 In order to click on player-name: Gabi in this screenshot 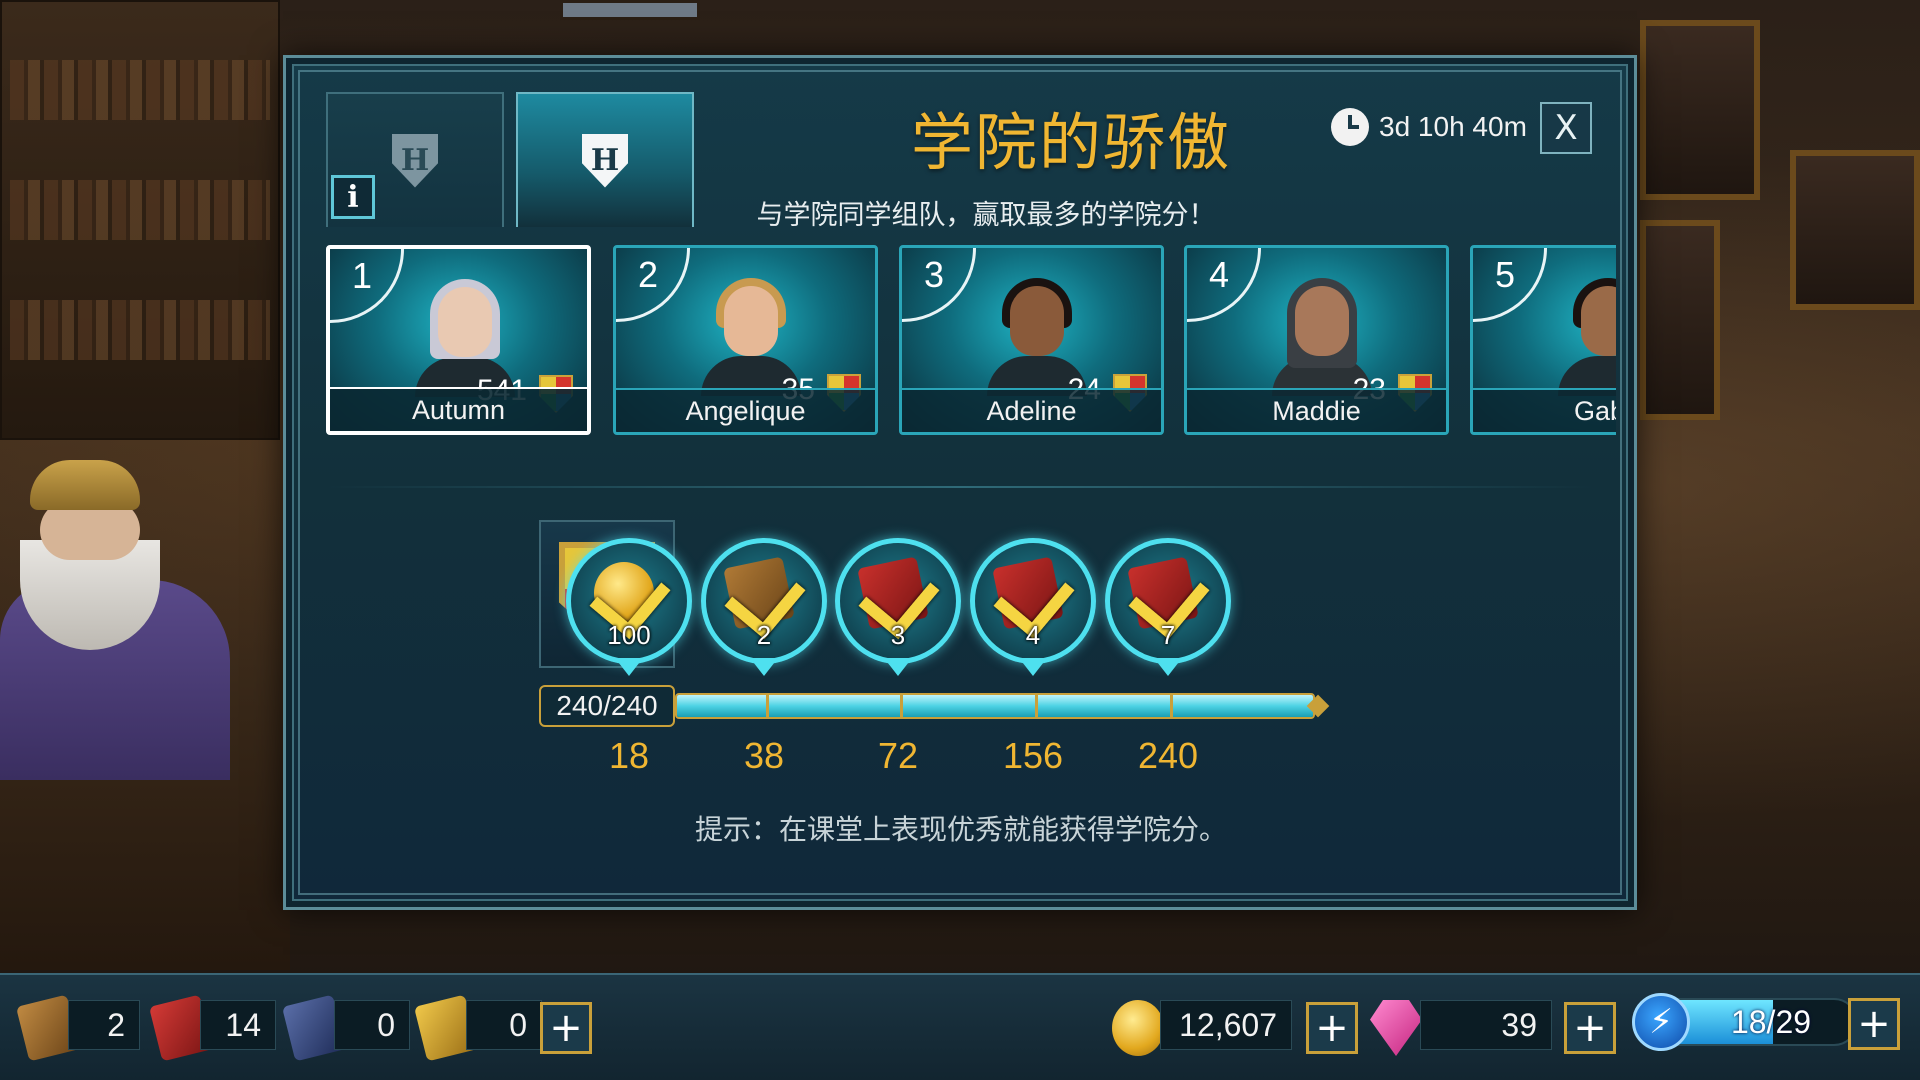, I will do `click(1544, 410)`.